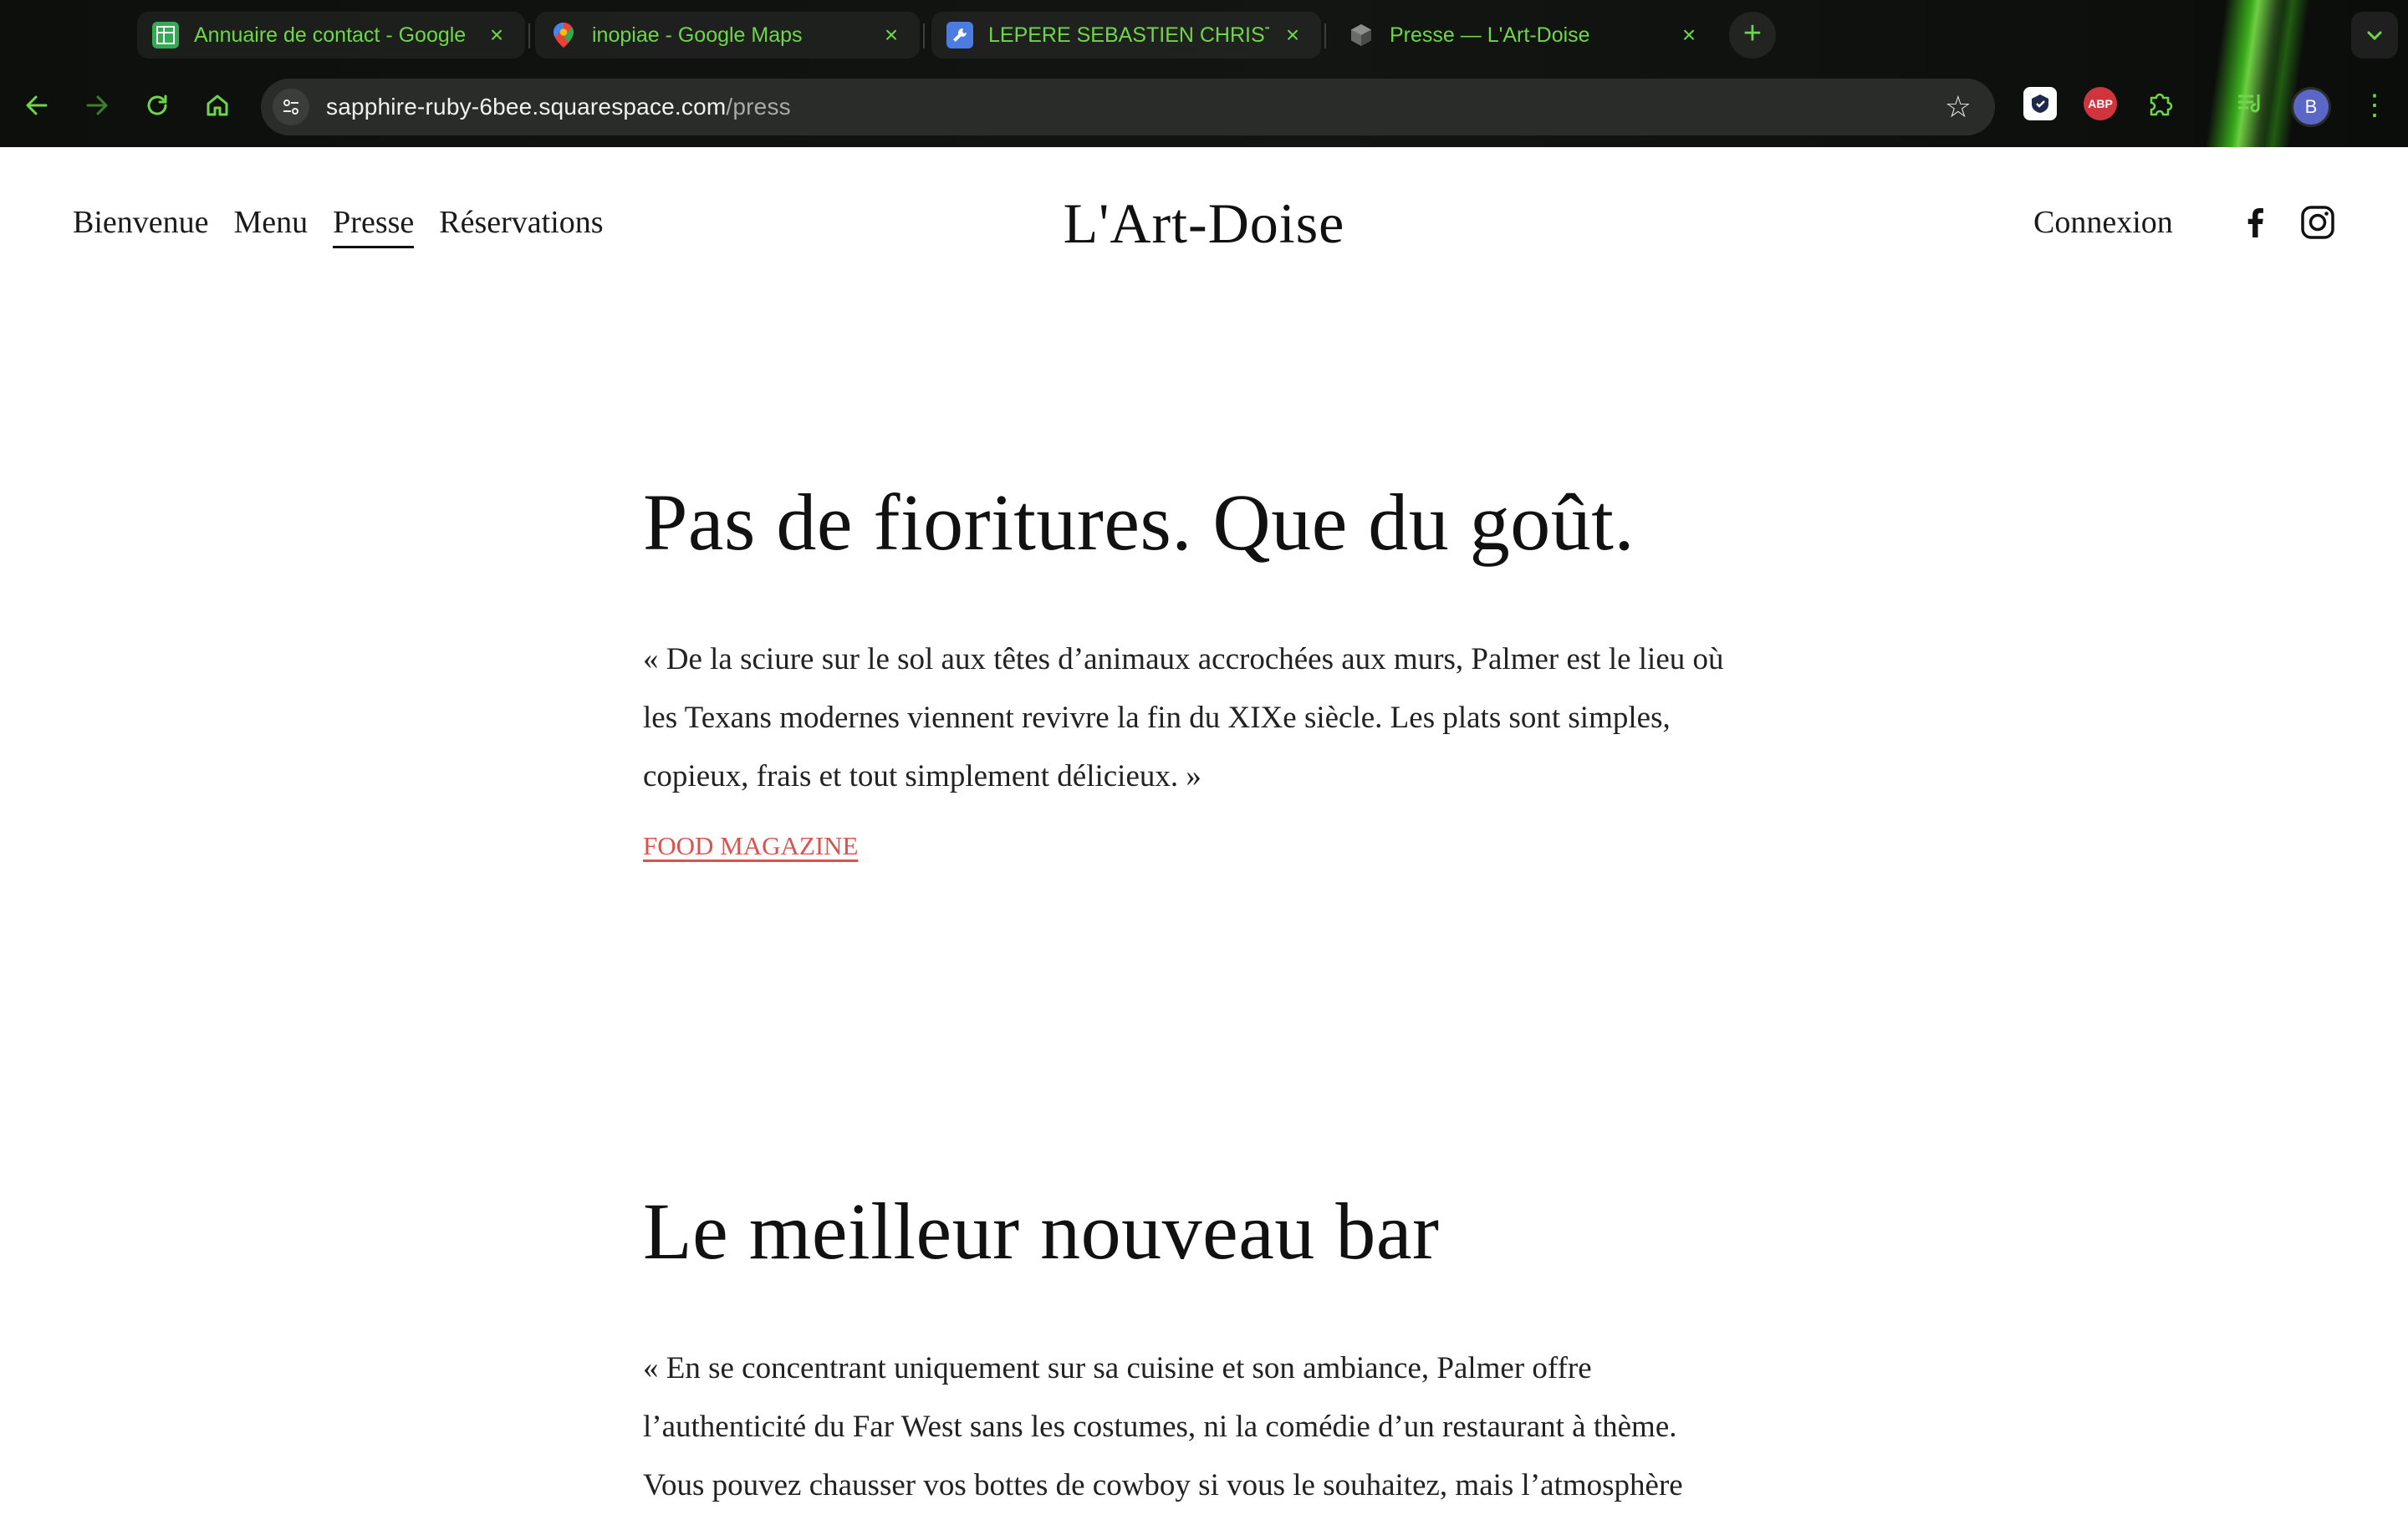 This screenshot has width=2408, height=1515. What do you see at coordinates (698, 35) in the screenshot?
I see `tab-title: inopiae - Google Maps` at bounding box center [698, 35].